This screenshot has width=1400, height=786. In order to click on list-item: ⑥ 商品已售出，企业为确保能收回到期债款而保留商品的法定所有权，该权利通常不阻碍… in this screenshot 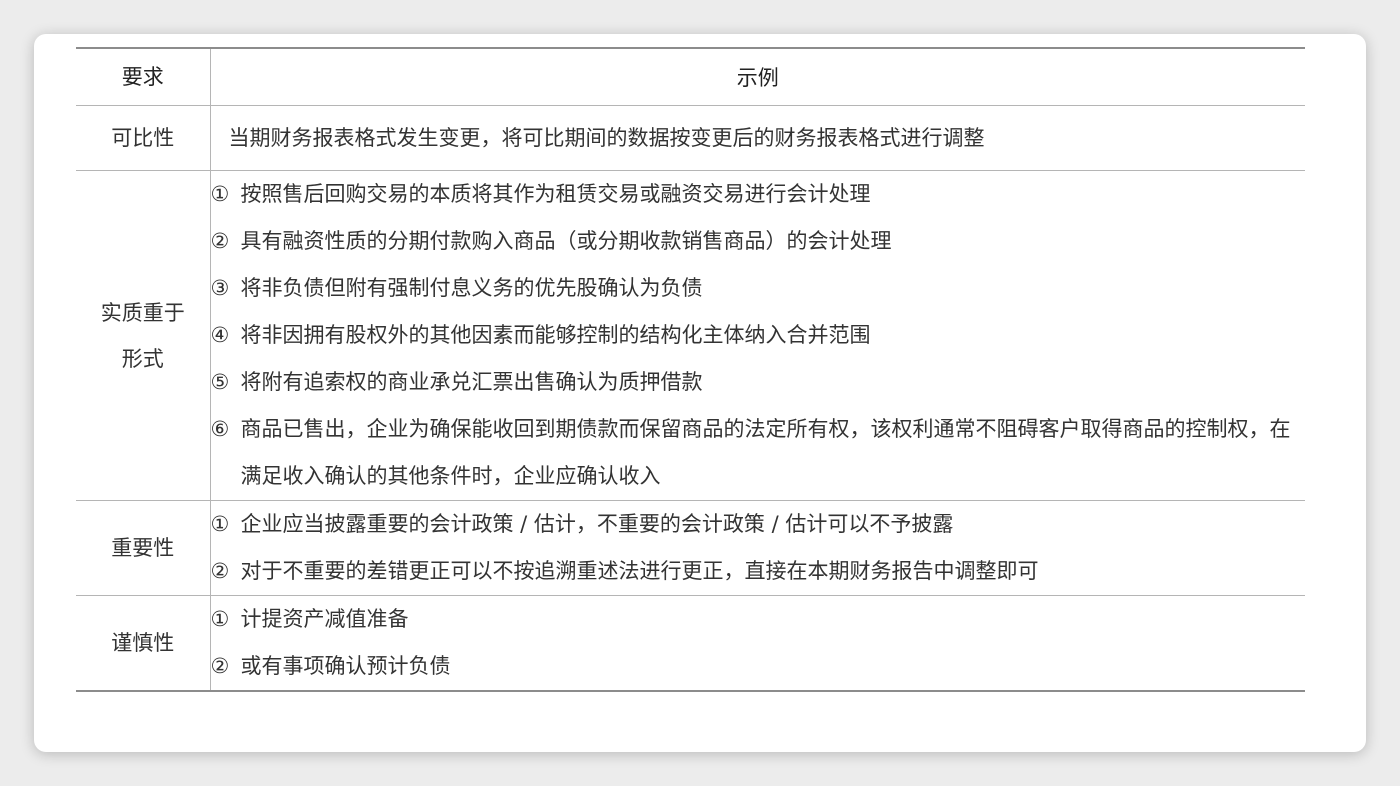, I will do `click(758, 453)`.